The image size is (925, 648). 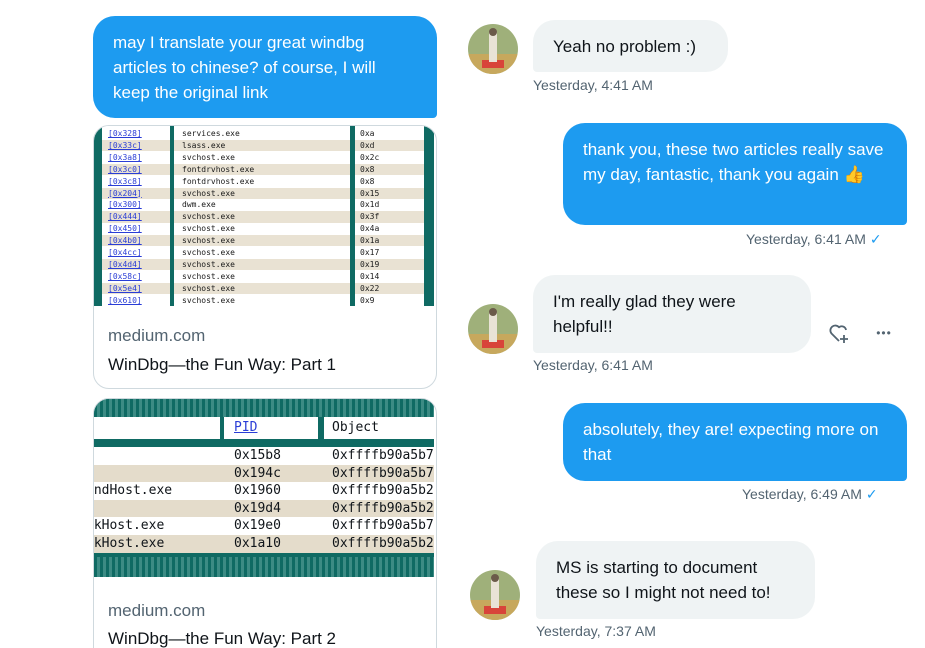 I want to click on process-address: [0x4cc], so click(x=125, y=252).